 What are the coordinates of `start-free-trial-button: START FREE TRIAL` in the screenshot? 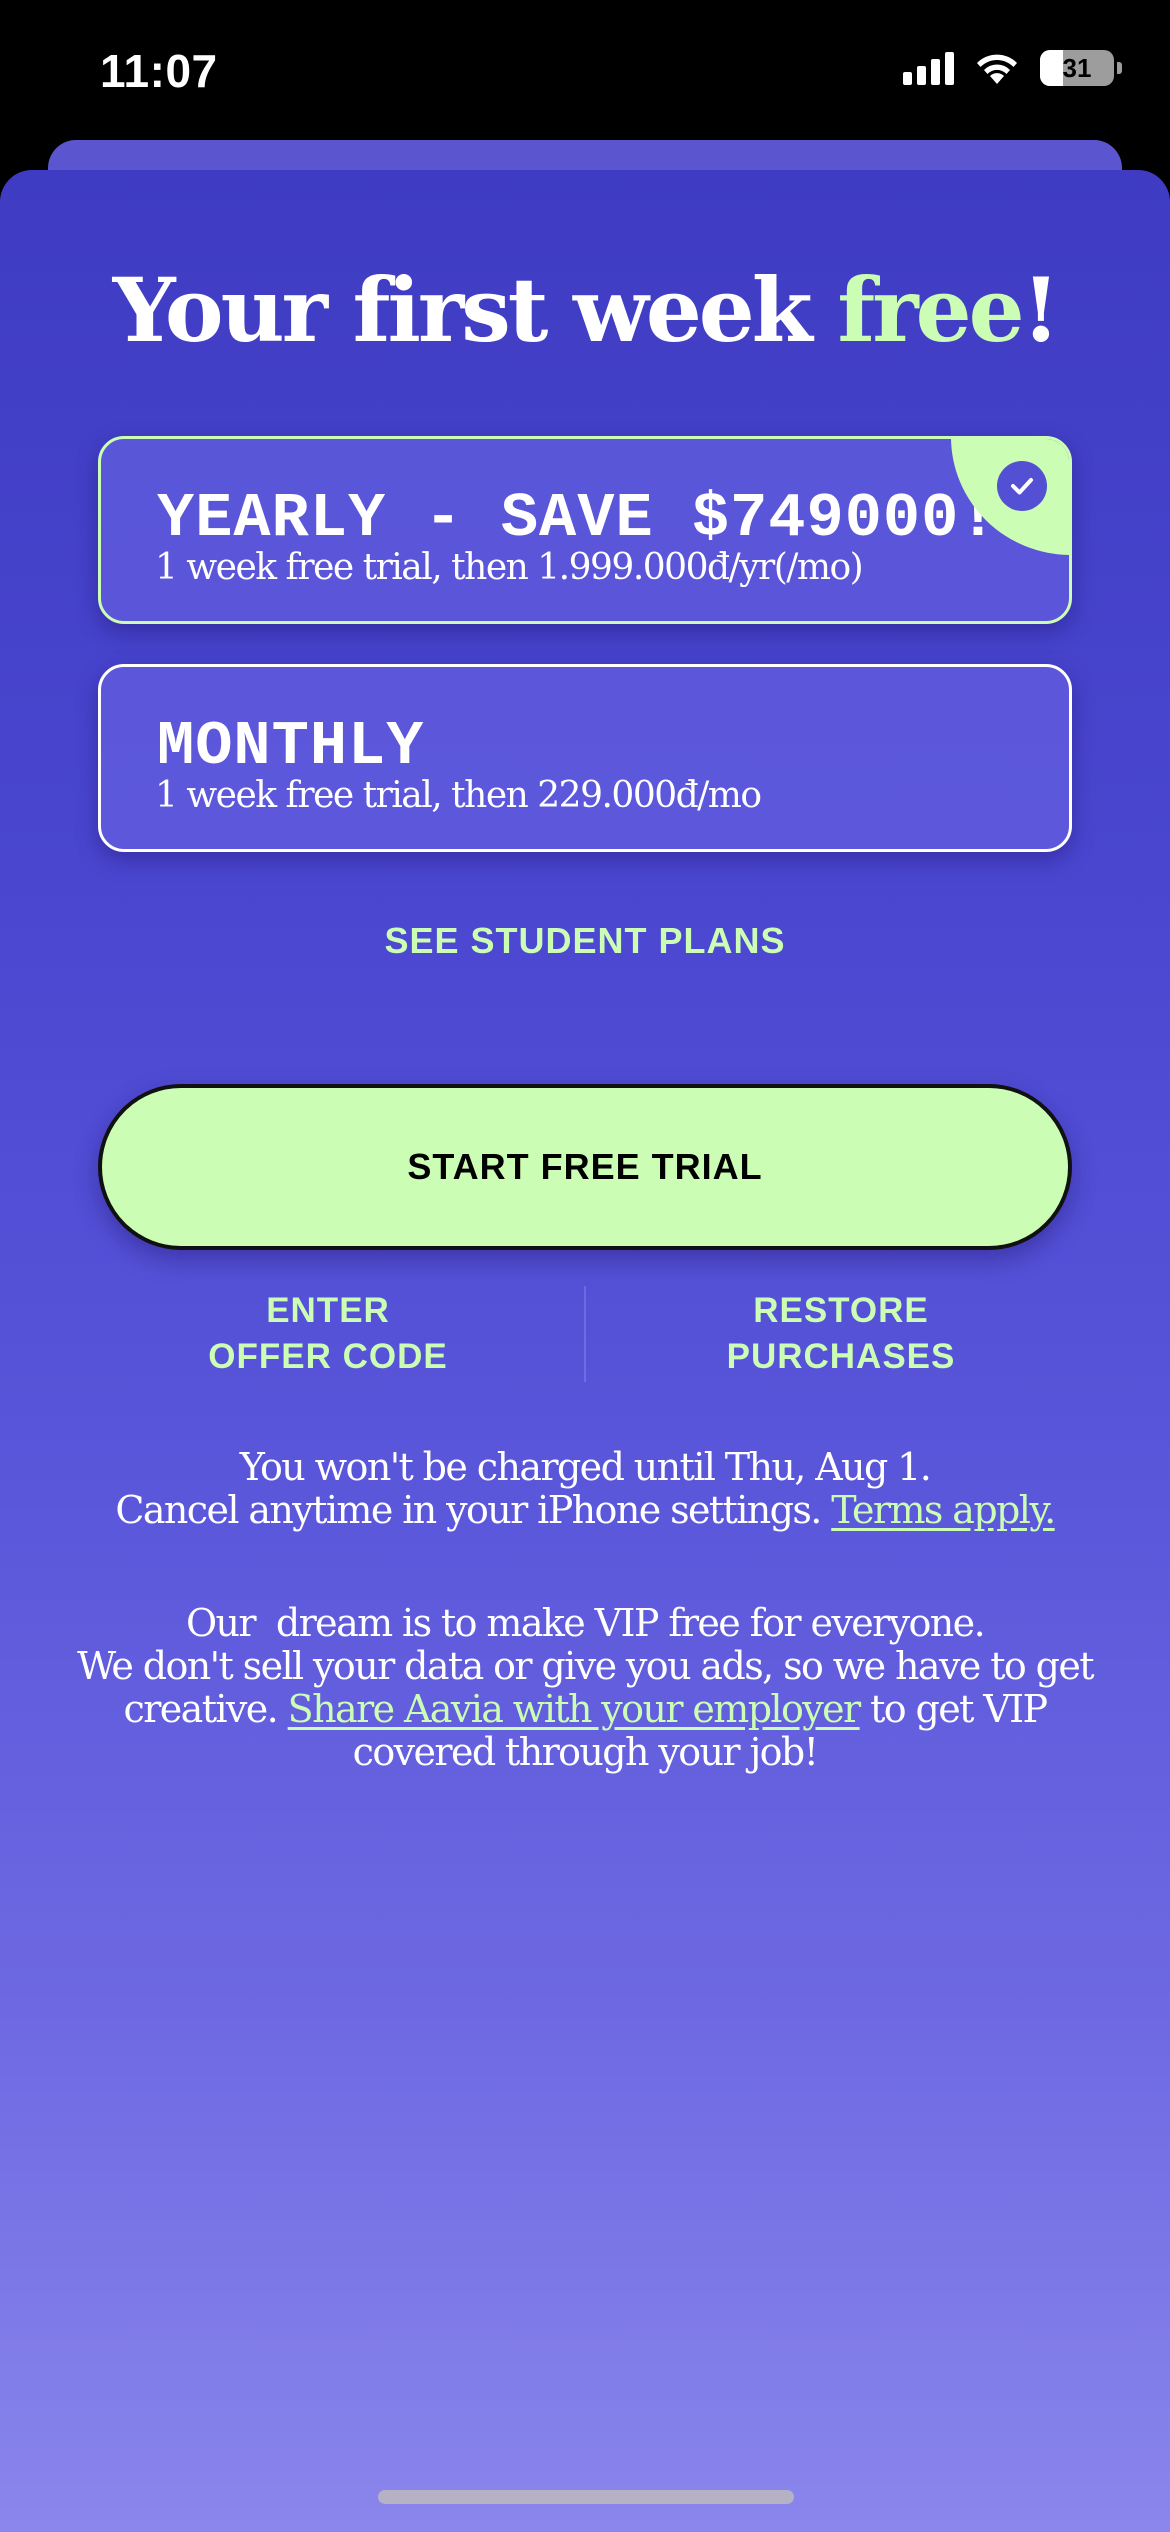 It's located at (585, 1167).